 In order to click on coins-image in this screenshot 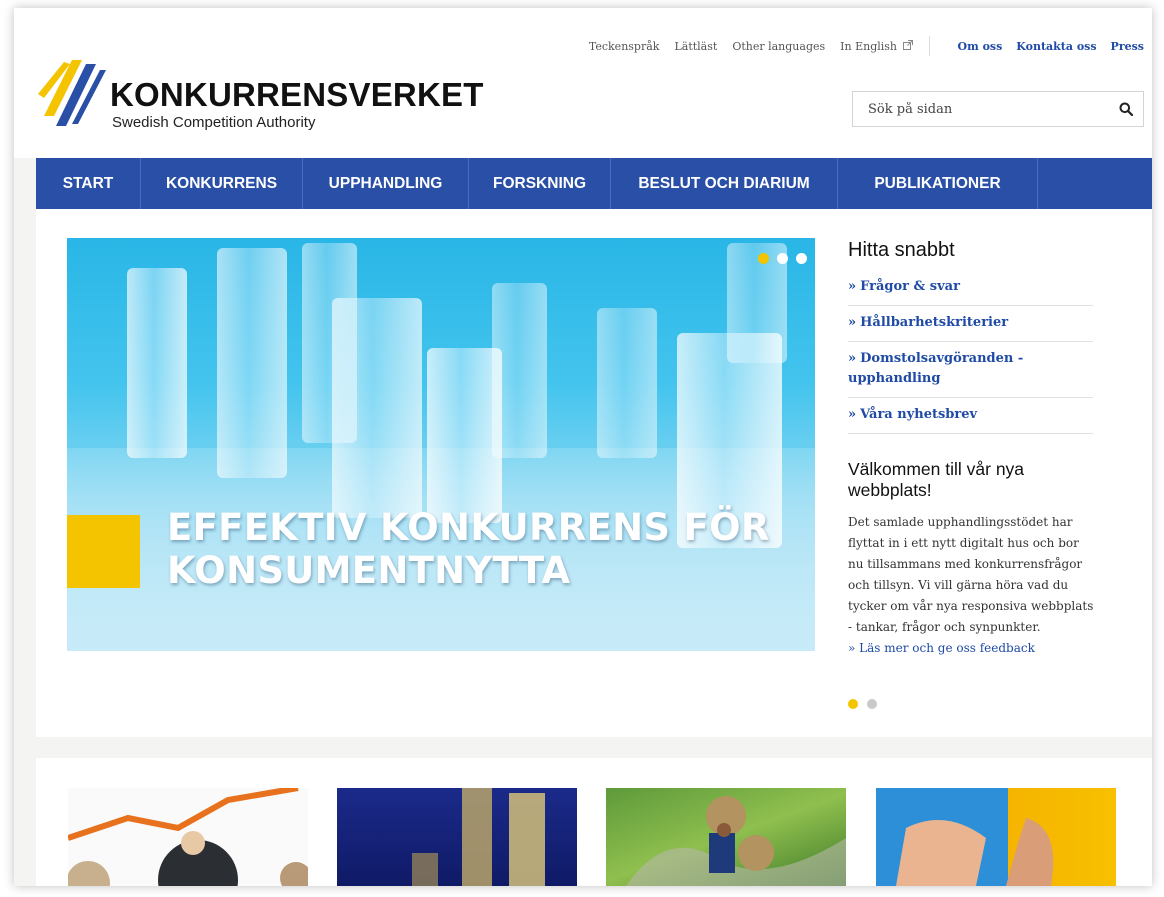, I will do `click(478, 837)`.